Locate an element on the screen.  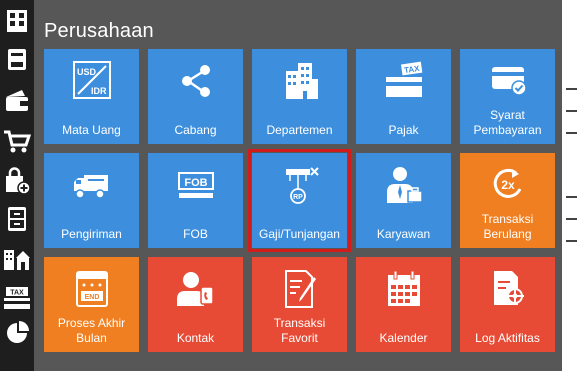
employee-icon is located at coordinates (404, 185).